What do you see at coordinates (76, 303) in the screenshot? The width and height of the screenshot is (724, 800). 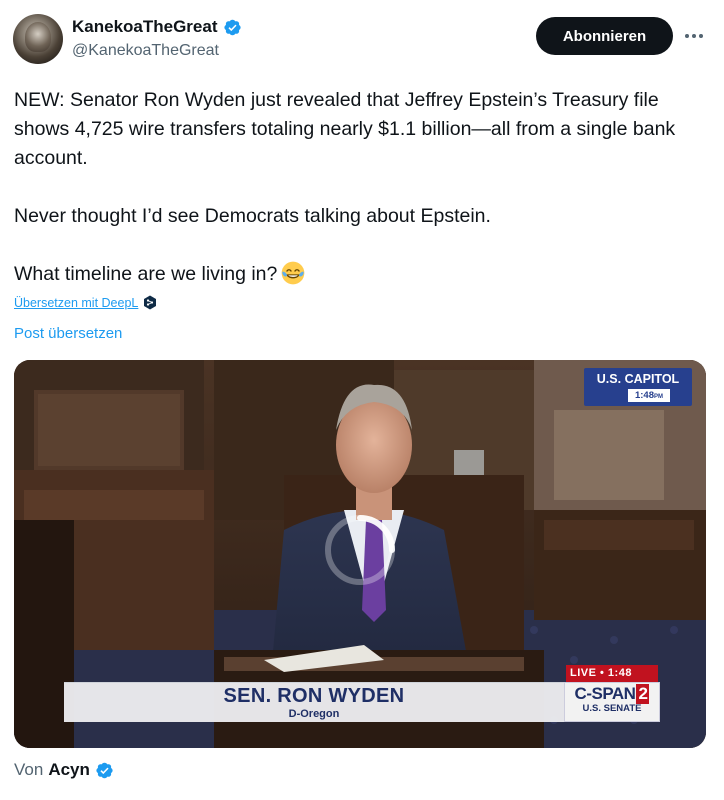 I see `deepl-translate-label: Übersetzen mit DeepL` at bounding box center [76, 303].